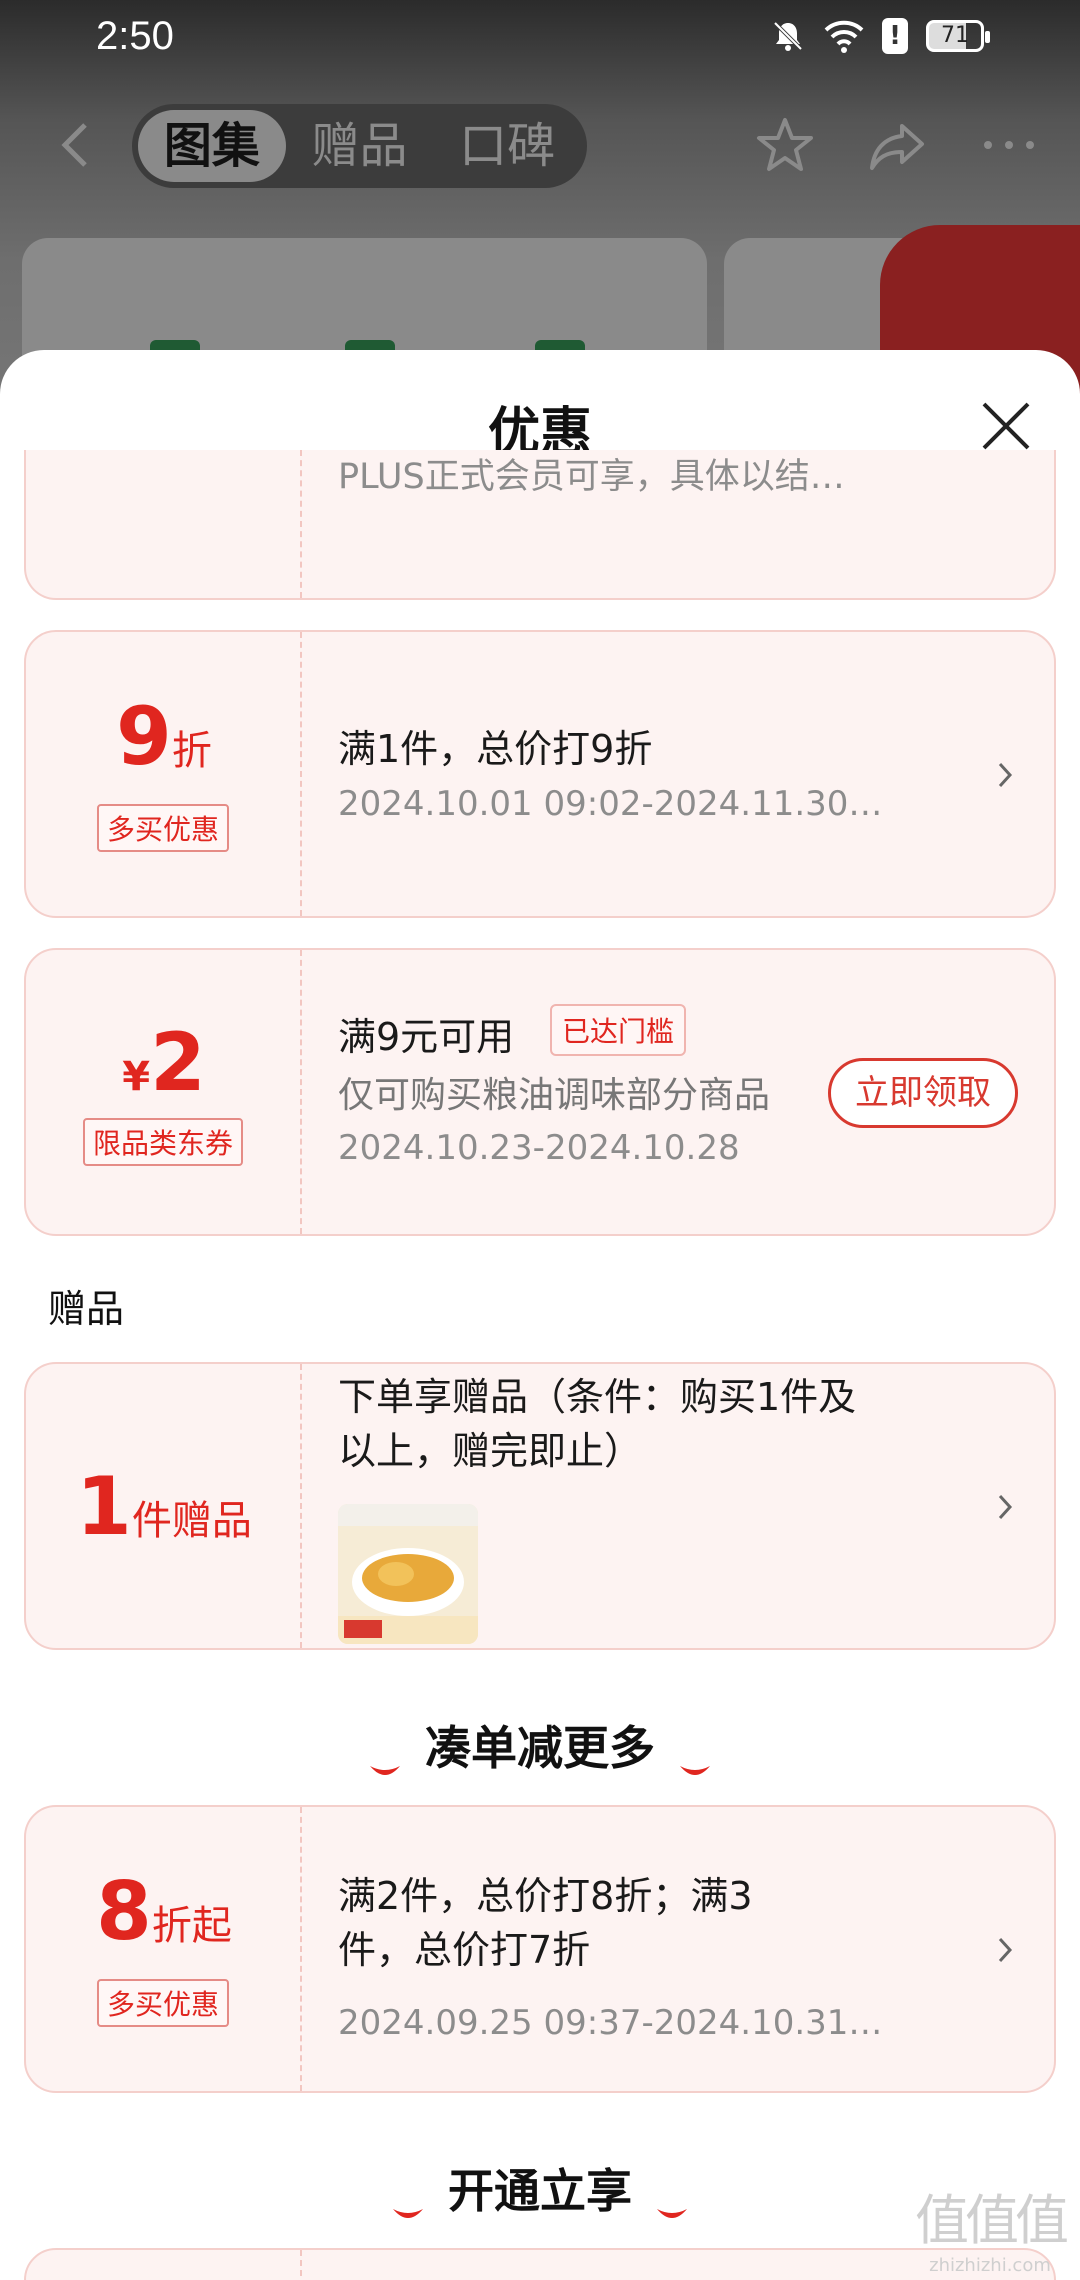  I want to click on gift-count: 1, so click(104, 1506).